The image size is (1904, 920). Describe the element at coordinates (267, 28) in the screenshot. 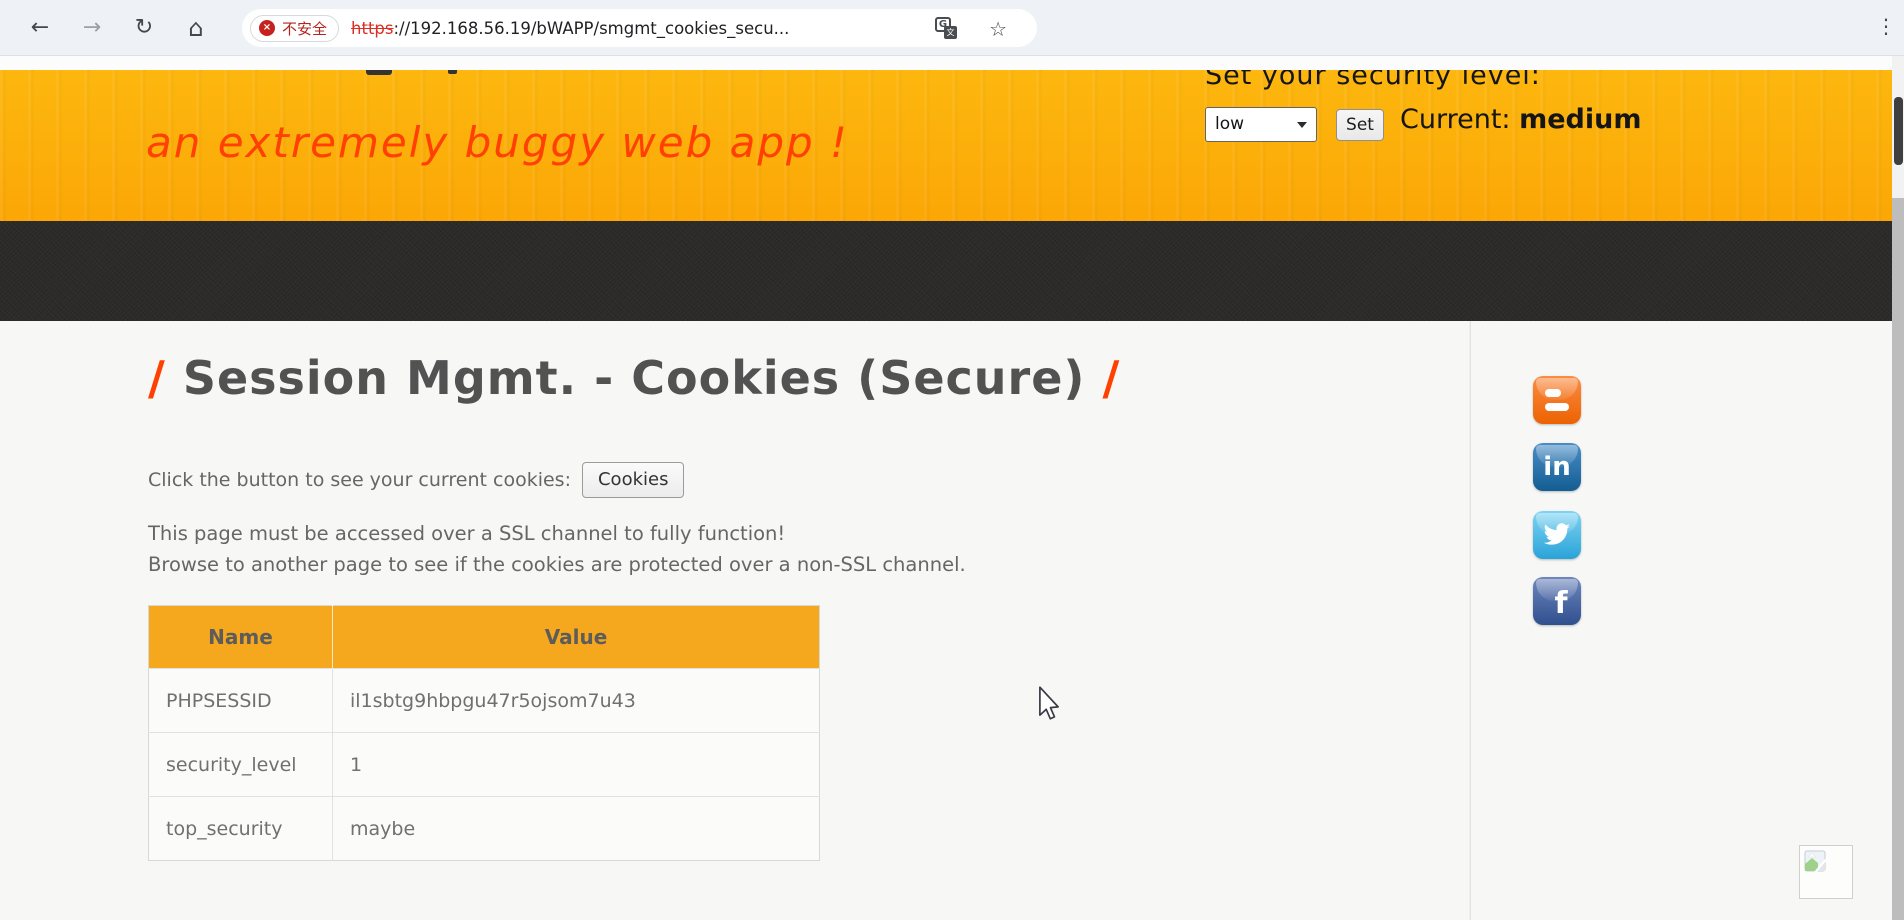

I see `not-secure-badge-icon: ×` at that location.